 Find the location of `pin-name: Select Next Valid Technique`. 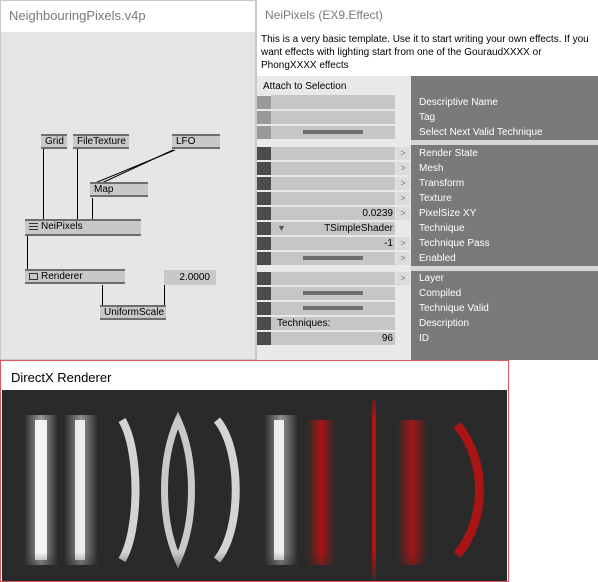

pin-name: Select Next Valid Technique is located at coordinates (481, 132).